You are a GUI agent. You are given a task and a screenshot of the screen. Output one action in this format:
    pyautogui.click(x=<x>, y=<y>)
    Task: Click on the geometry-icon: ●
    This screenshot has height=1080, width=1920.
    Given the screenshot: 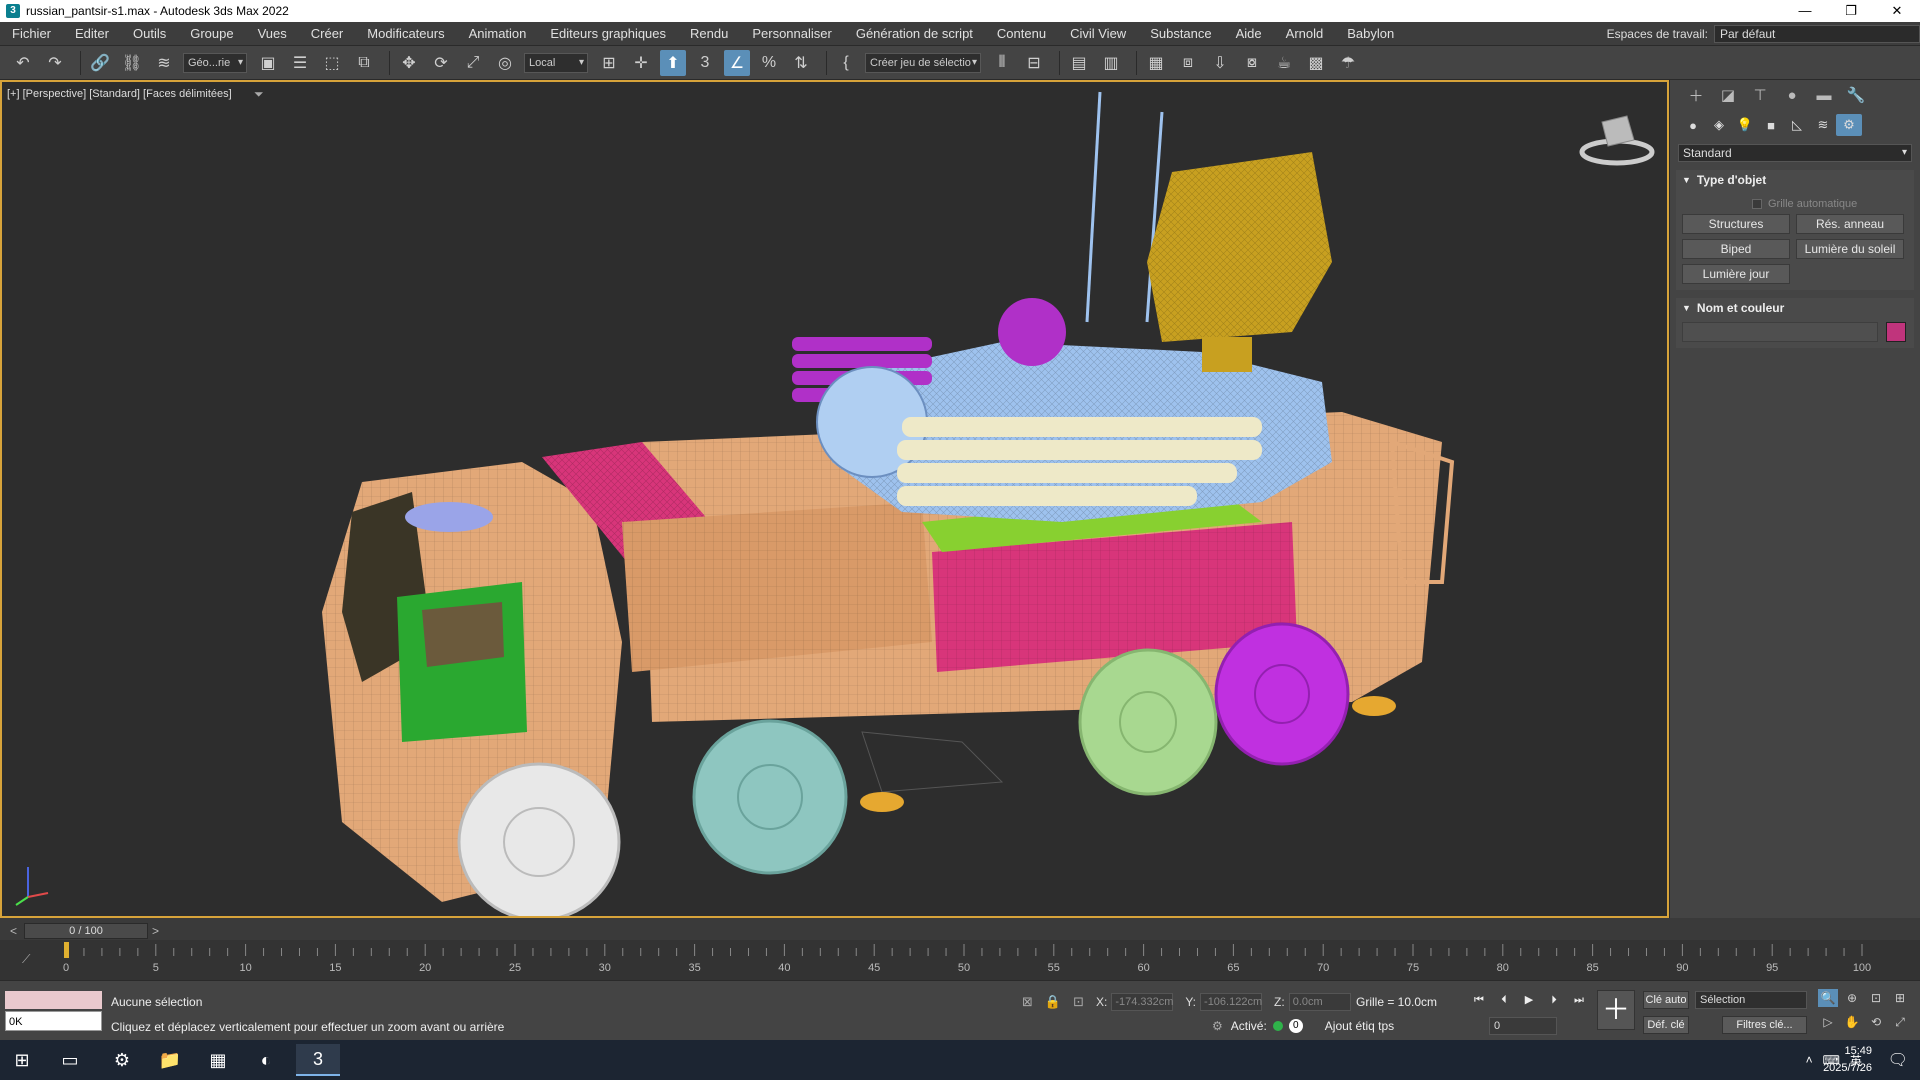 What is the action you would take?
    pyautogui.click(x=1693, y=125)
    